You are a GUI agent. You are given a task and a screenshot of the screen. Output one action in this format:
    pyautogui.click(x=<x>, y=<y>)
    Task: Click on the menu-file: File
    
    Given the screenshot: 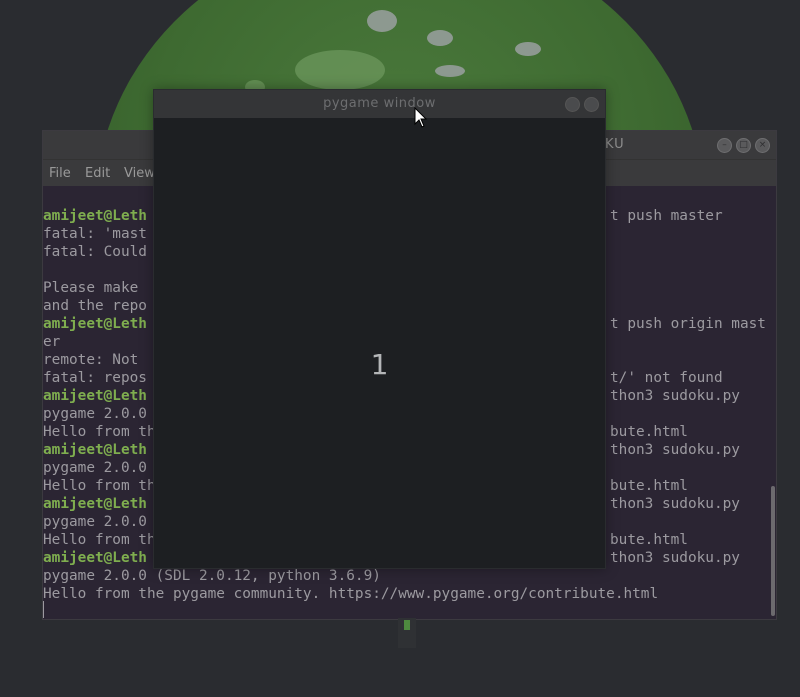 What is the action you would take?
    pyautogui.click(x=60, y=173)
    